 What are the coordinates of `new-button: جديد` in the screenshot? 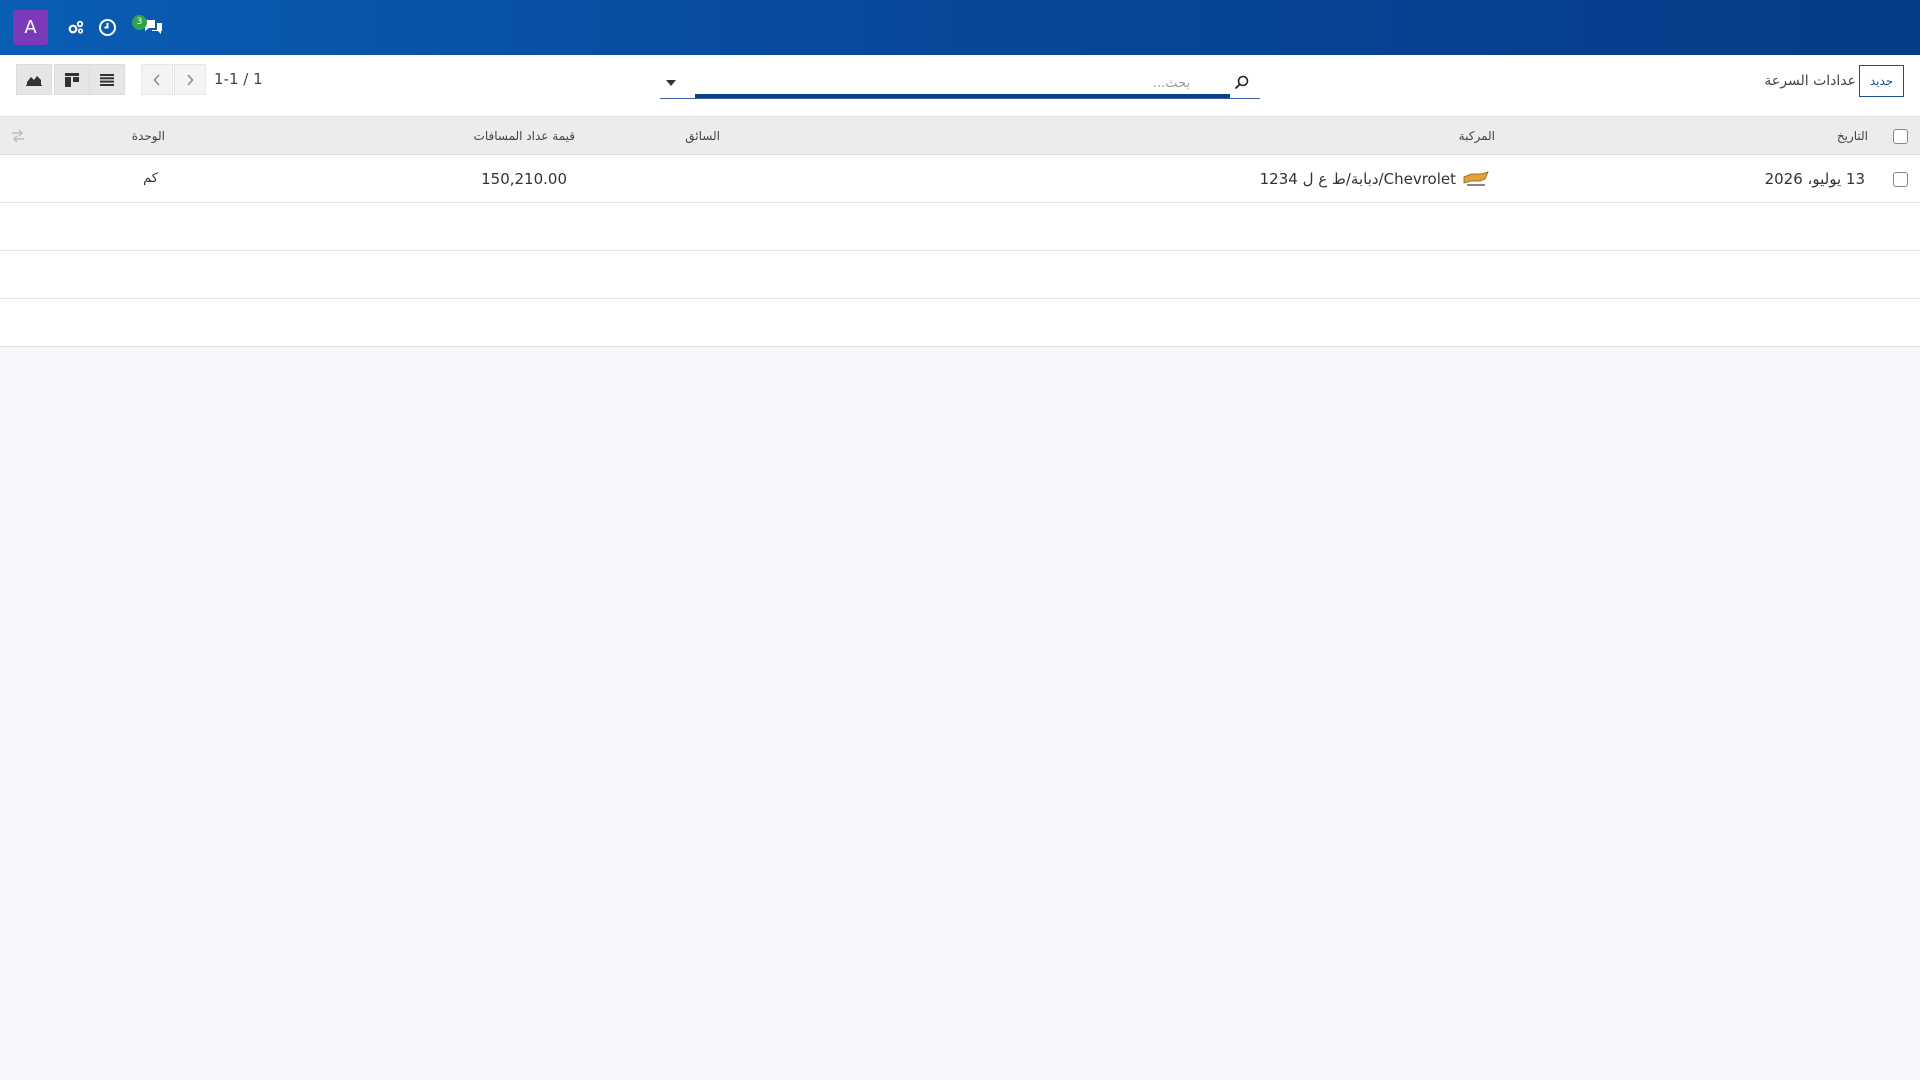 It's located at (1881, 81).